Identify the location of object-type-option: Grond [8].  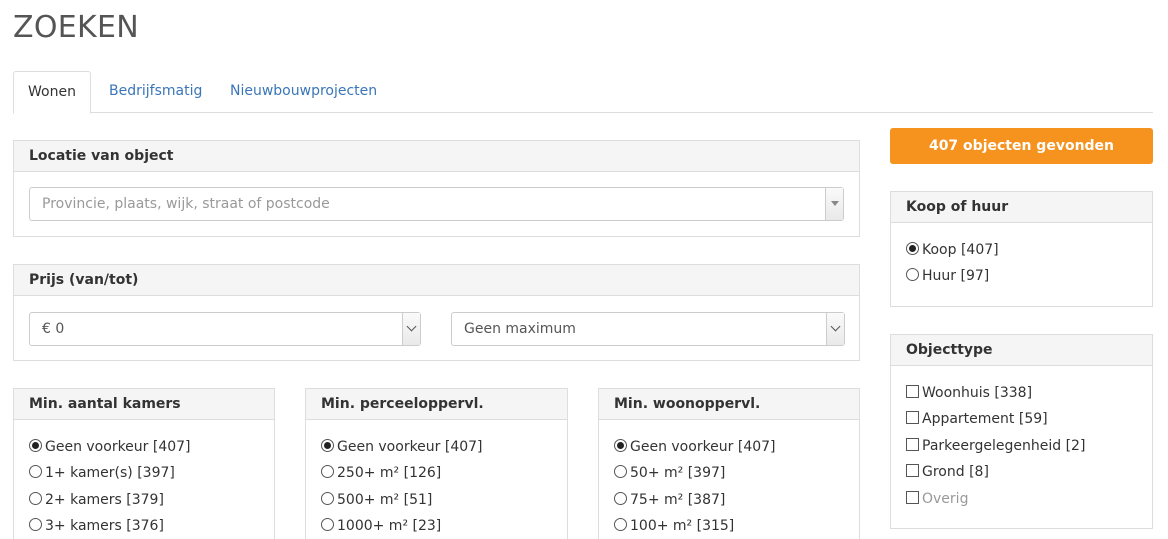
(947, 472).